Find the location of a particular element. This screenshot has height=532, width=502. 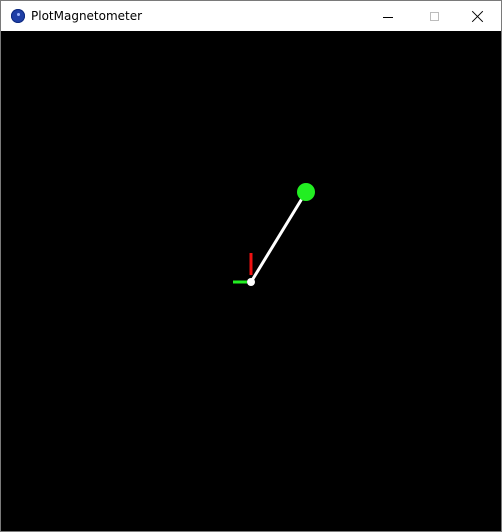

field-vector-line is located at coordinates (278, 237).